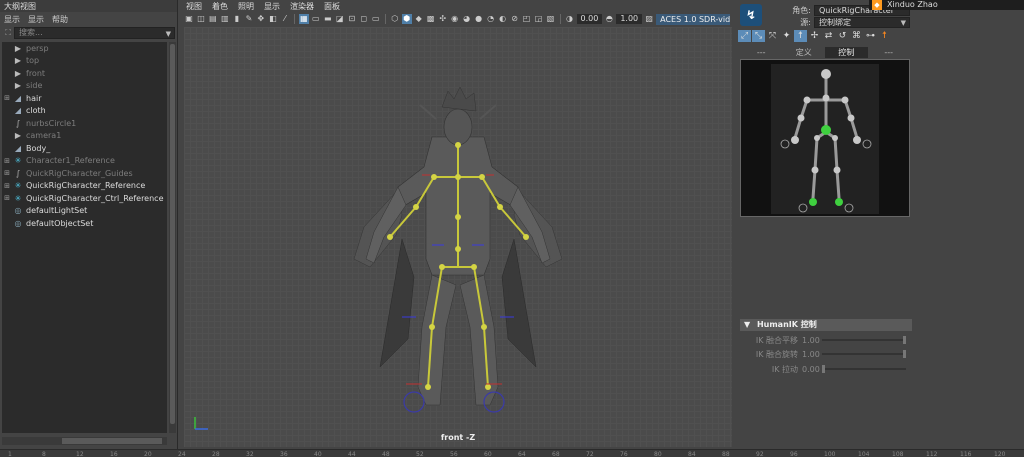 Image resolution: width=1024 pixels, height=457 pixels. What do you see at coordinates (84, 61) in the screenshot?
I see `outliner-item: ▶ top` at bounding box center [84, 61].